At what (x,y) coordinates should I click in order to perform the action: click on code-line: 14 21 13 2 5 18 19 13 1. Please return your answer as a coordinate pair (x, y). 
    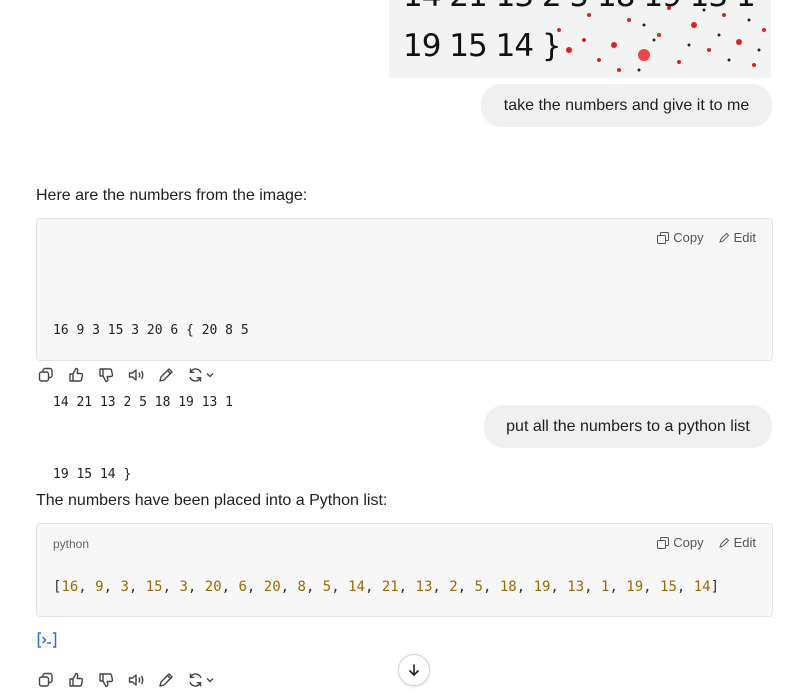
    Looking at the image, I should click on (143, 402).